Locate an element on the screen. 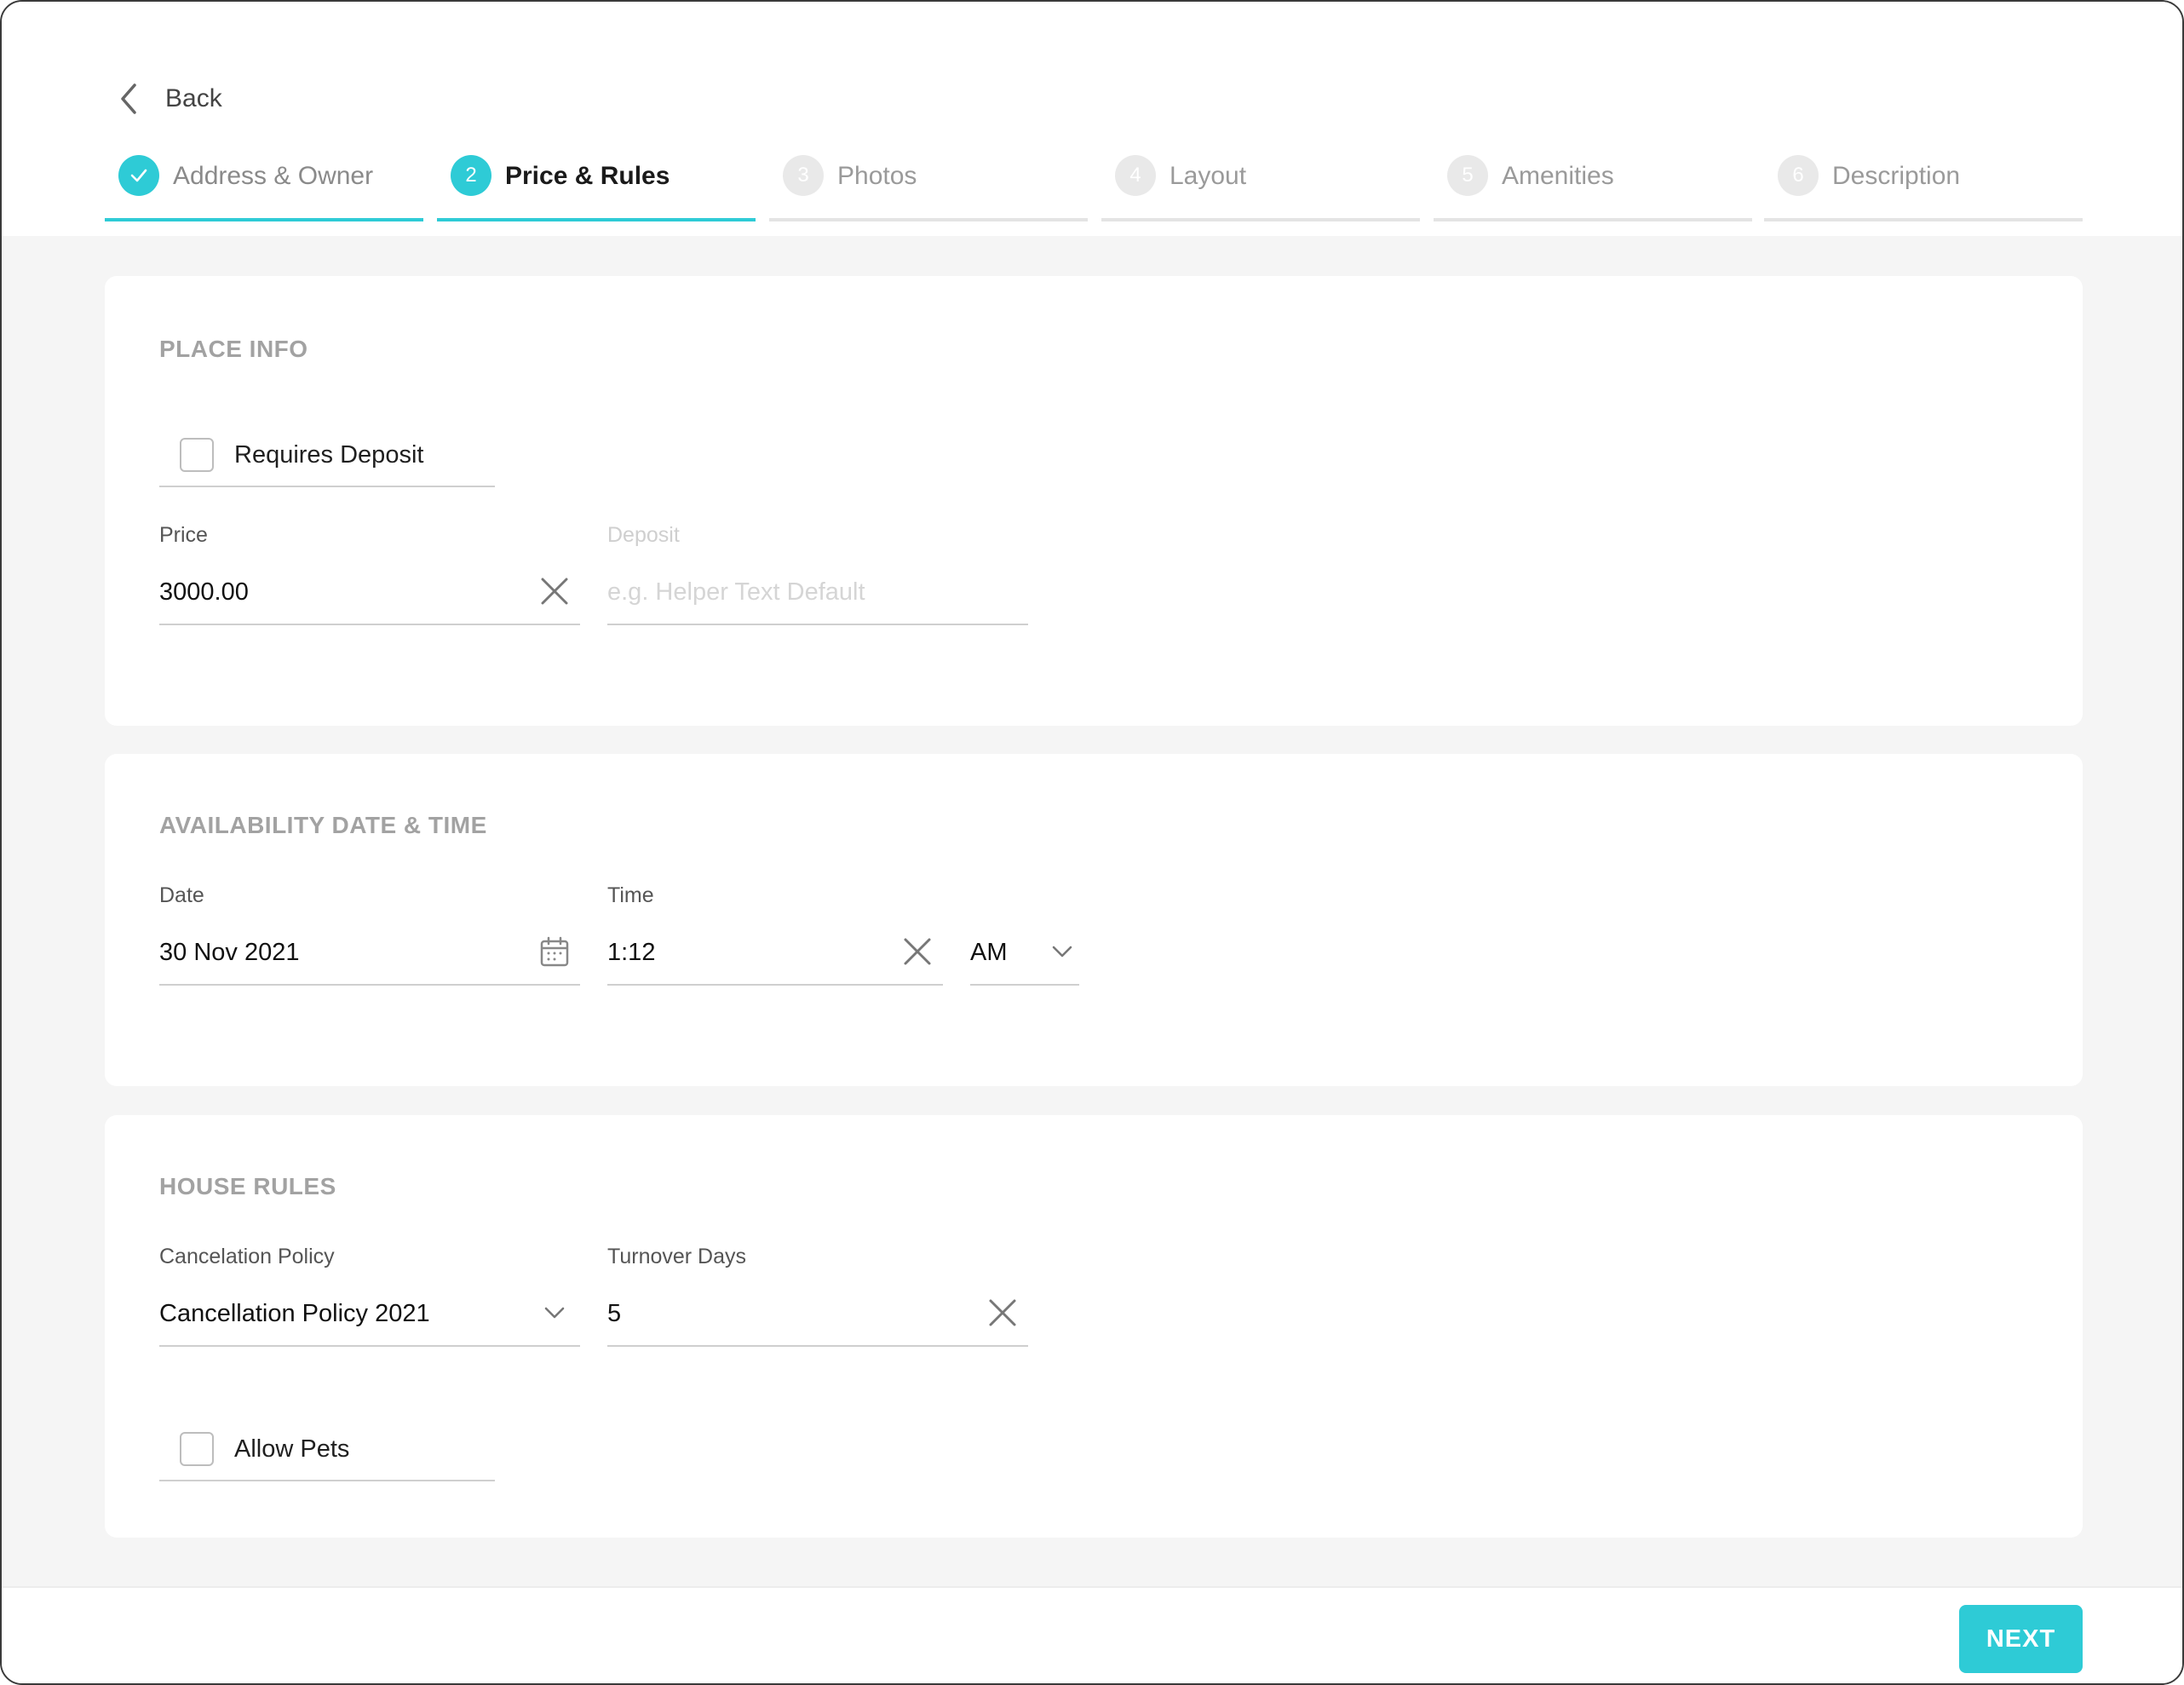 This screenshot has width=2184, height=1685. step-label: Amenities is located at coordinates (1558, 176).